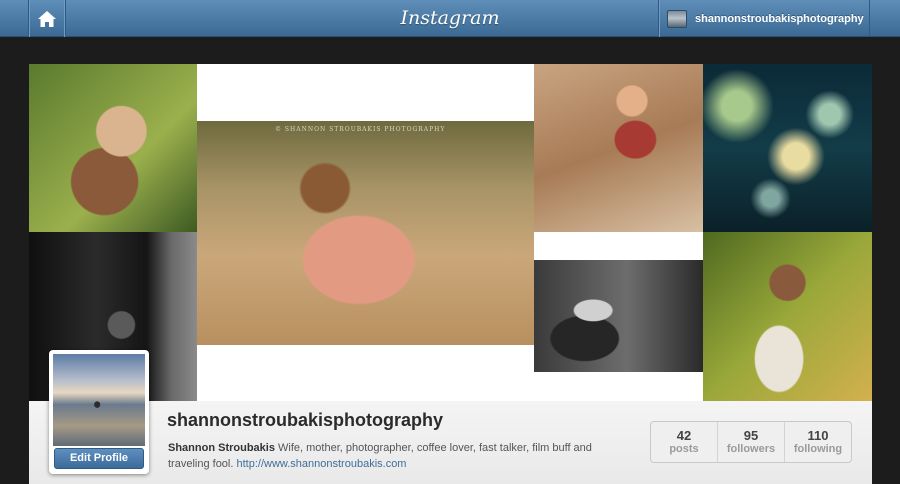  What do you see at coordinates (751, 435) in the screenshot?
I see `stat-value: 95` at bounding box center [751, 435].